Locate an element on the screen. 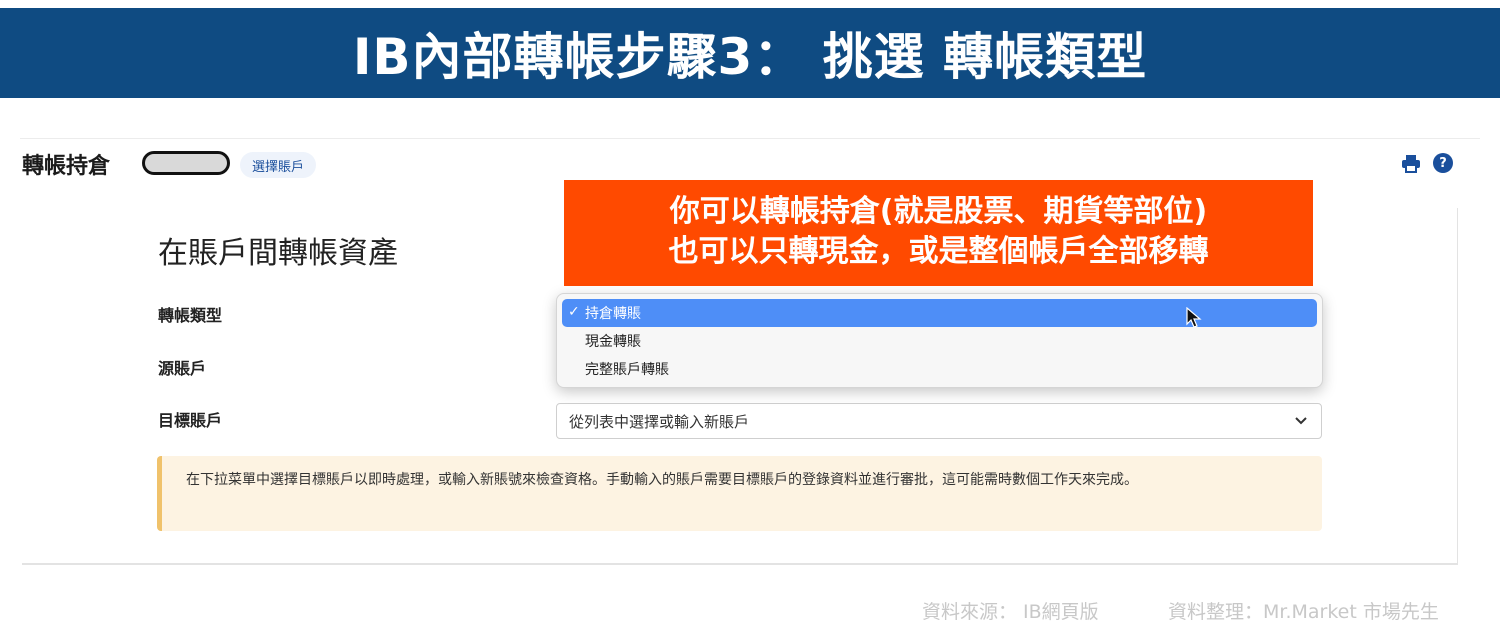  help-icon: ? is located at coordinates (1443, 163).